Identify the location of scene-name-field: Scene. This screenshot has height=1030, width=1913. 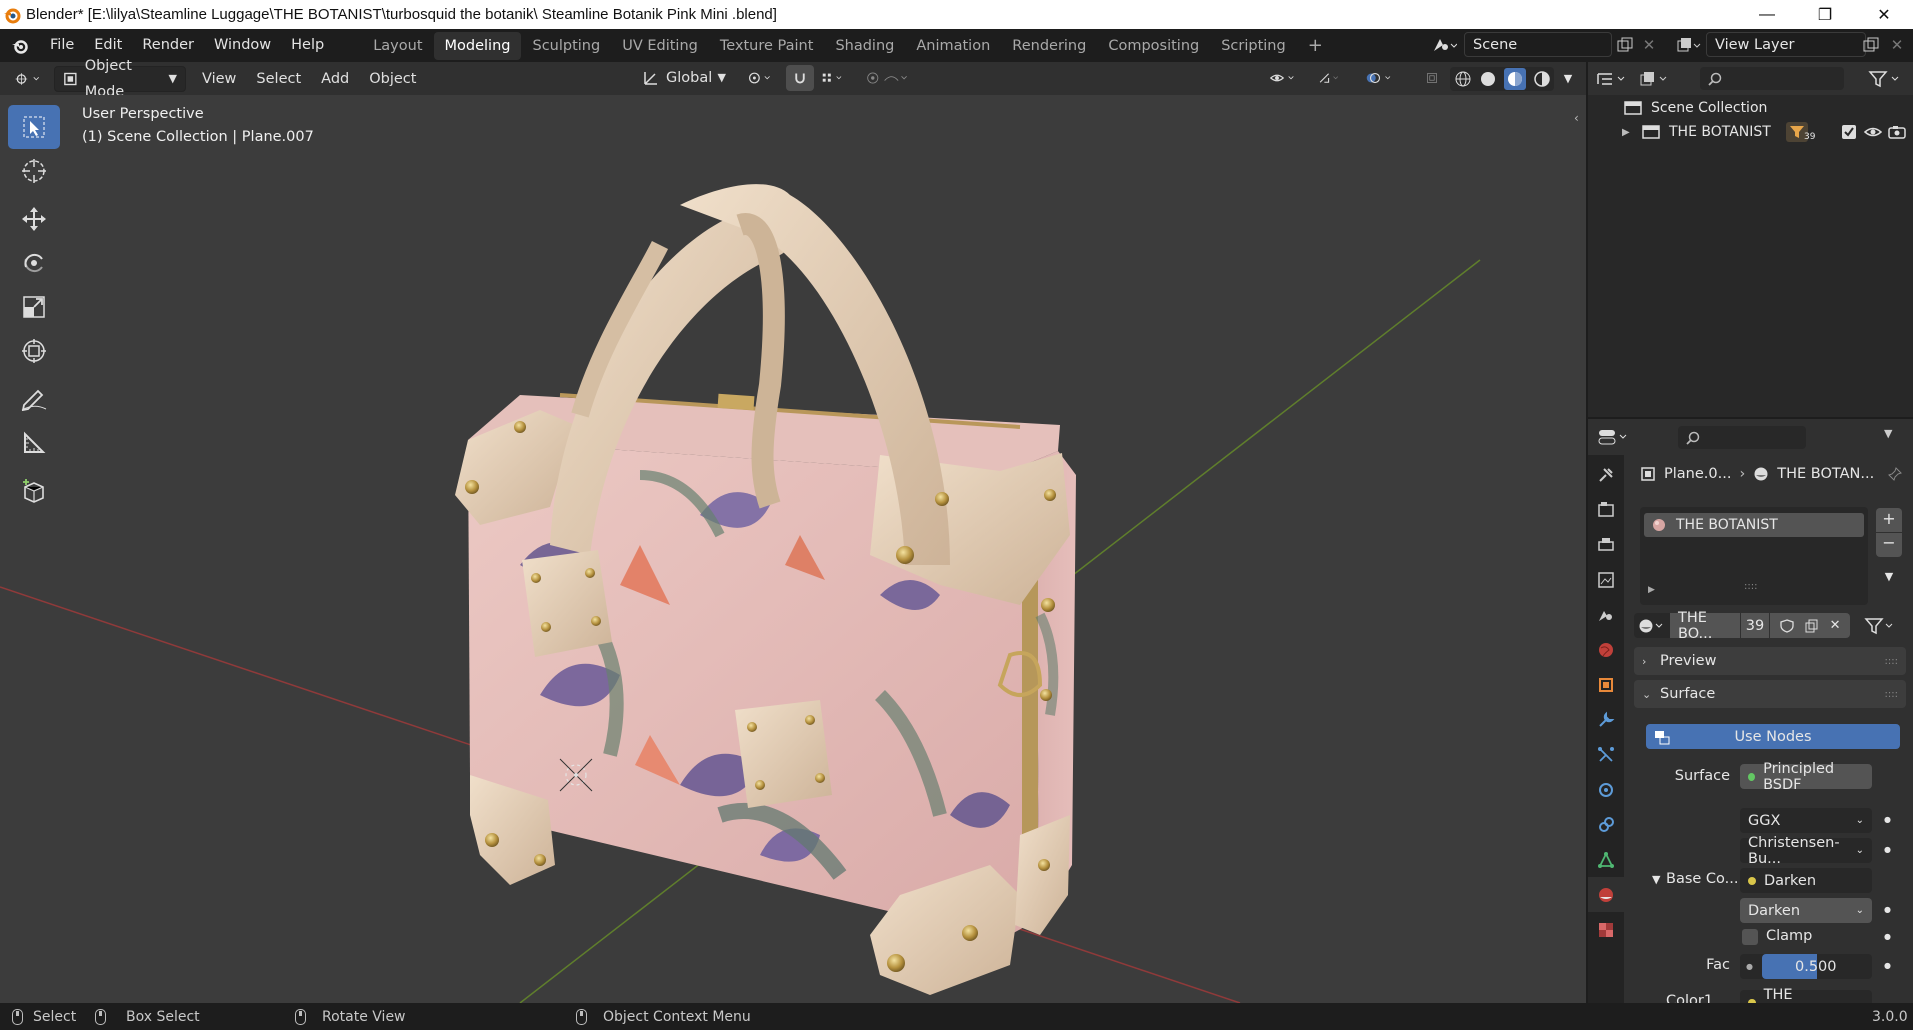
(1538, 44).